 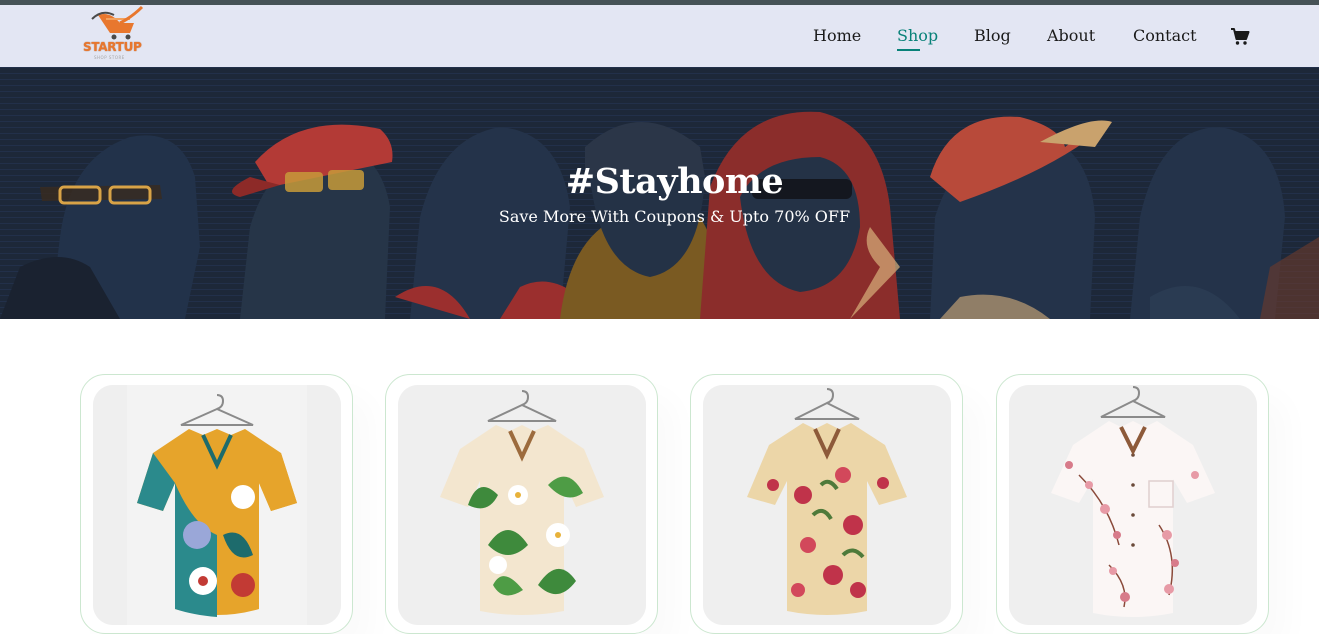 I want to click on hero-title: #Stayhome, so click(x=674, y=181).